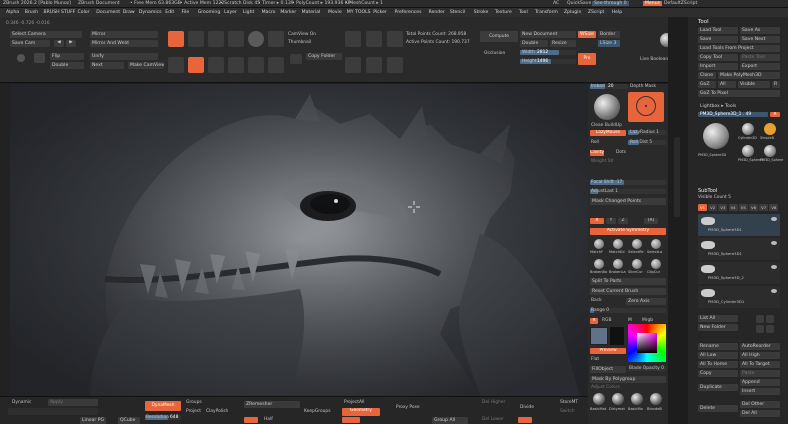 This screenshot has height=424, width=788. What do you see at coordinates (617, 12) in the screenshot?
I see `menu-help: Help` at bounding box center [617, 12].